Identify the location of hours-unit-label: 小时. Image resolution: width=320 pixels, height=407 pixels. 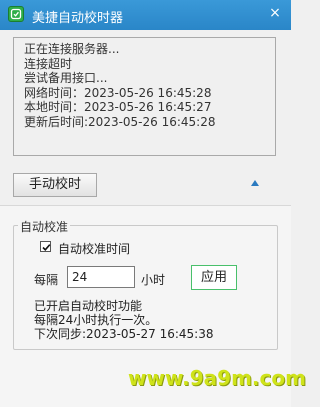
(153, 280).